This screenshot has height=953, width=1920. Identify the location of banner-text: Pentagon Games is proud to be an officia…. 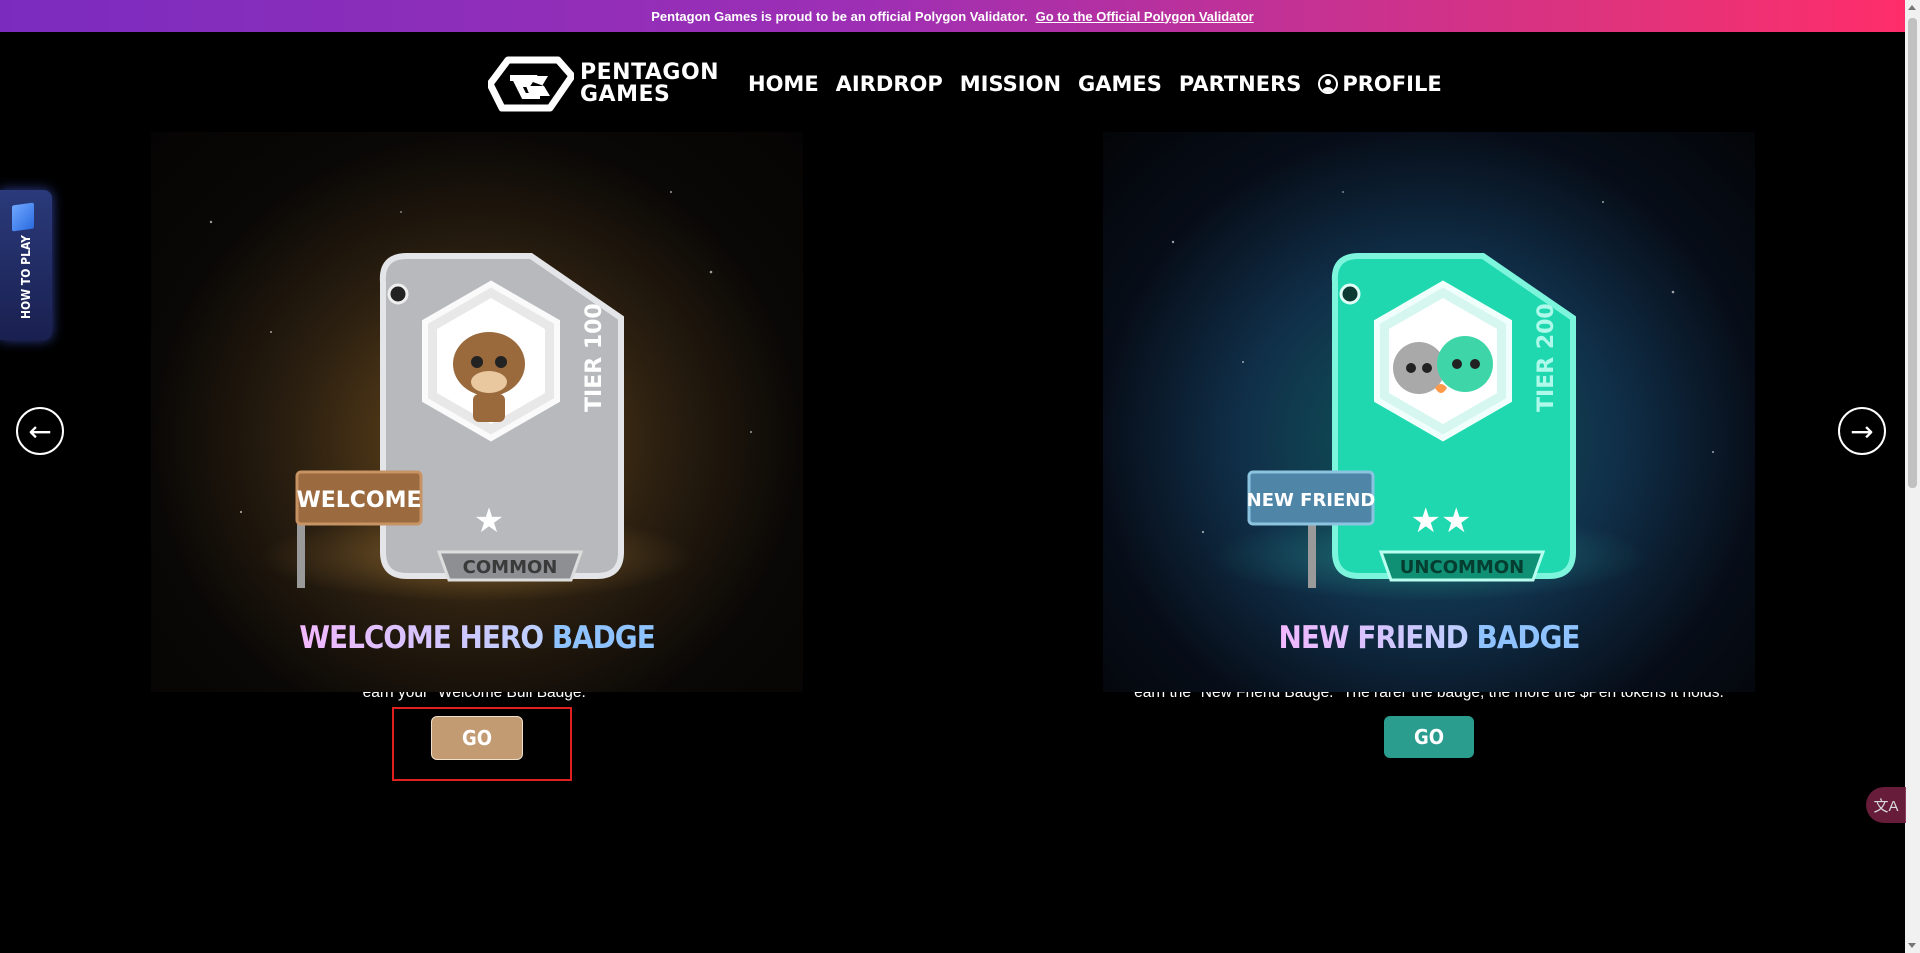
(839, 16).